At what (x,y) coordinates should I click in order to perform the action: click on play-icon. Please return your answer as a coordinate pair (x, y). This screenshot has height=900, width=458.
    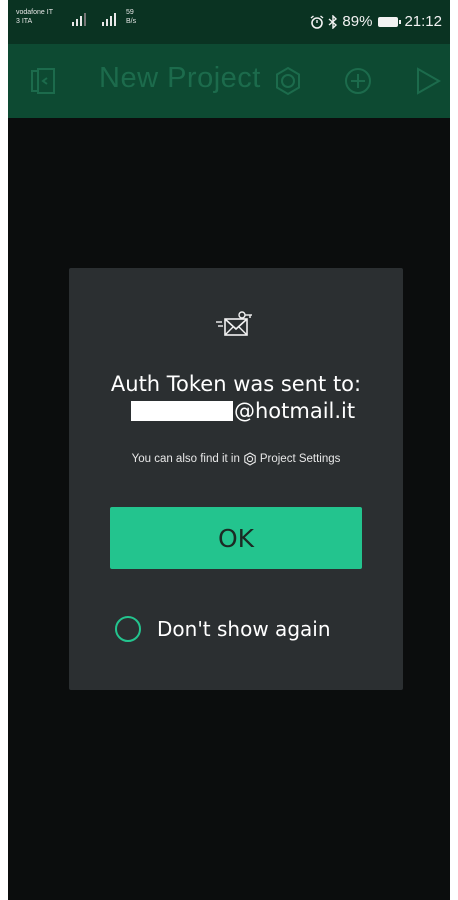
    Looking at the image, I should click on (427, 81).